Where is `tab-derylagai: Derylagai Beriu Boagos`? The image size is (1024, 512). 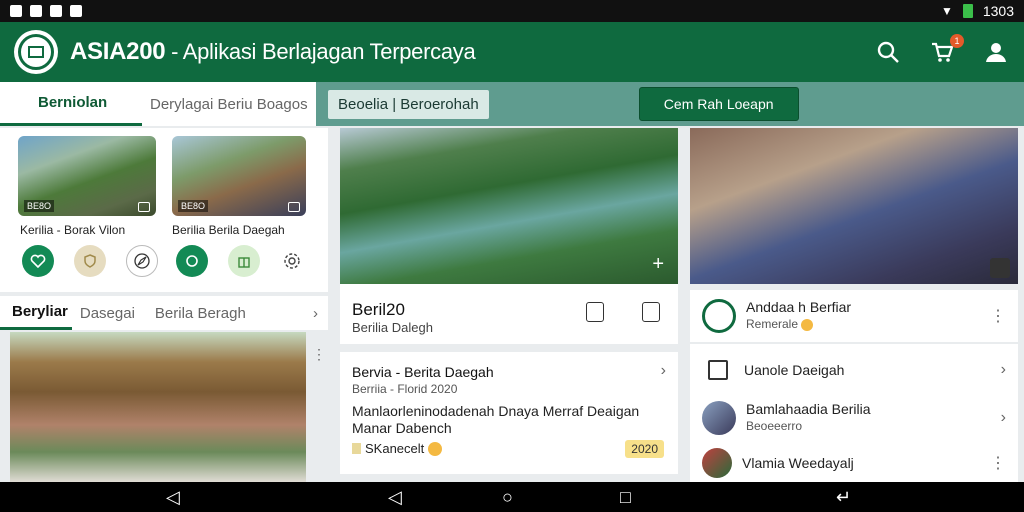
tab-derylagai: Derylagai Beriu Boagos is located at coordinates (225, 104).